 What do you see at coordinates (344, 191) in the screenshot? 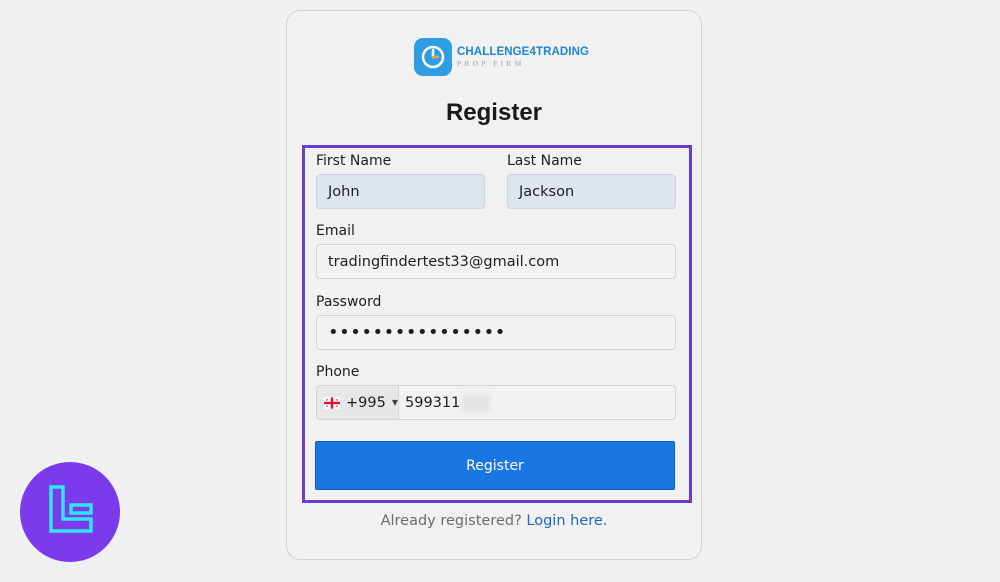
I see `first-name-value: John` at bounding box center [344, 191].